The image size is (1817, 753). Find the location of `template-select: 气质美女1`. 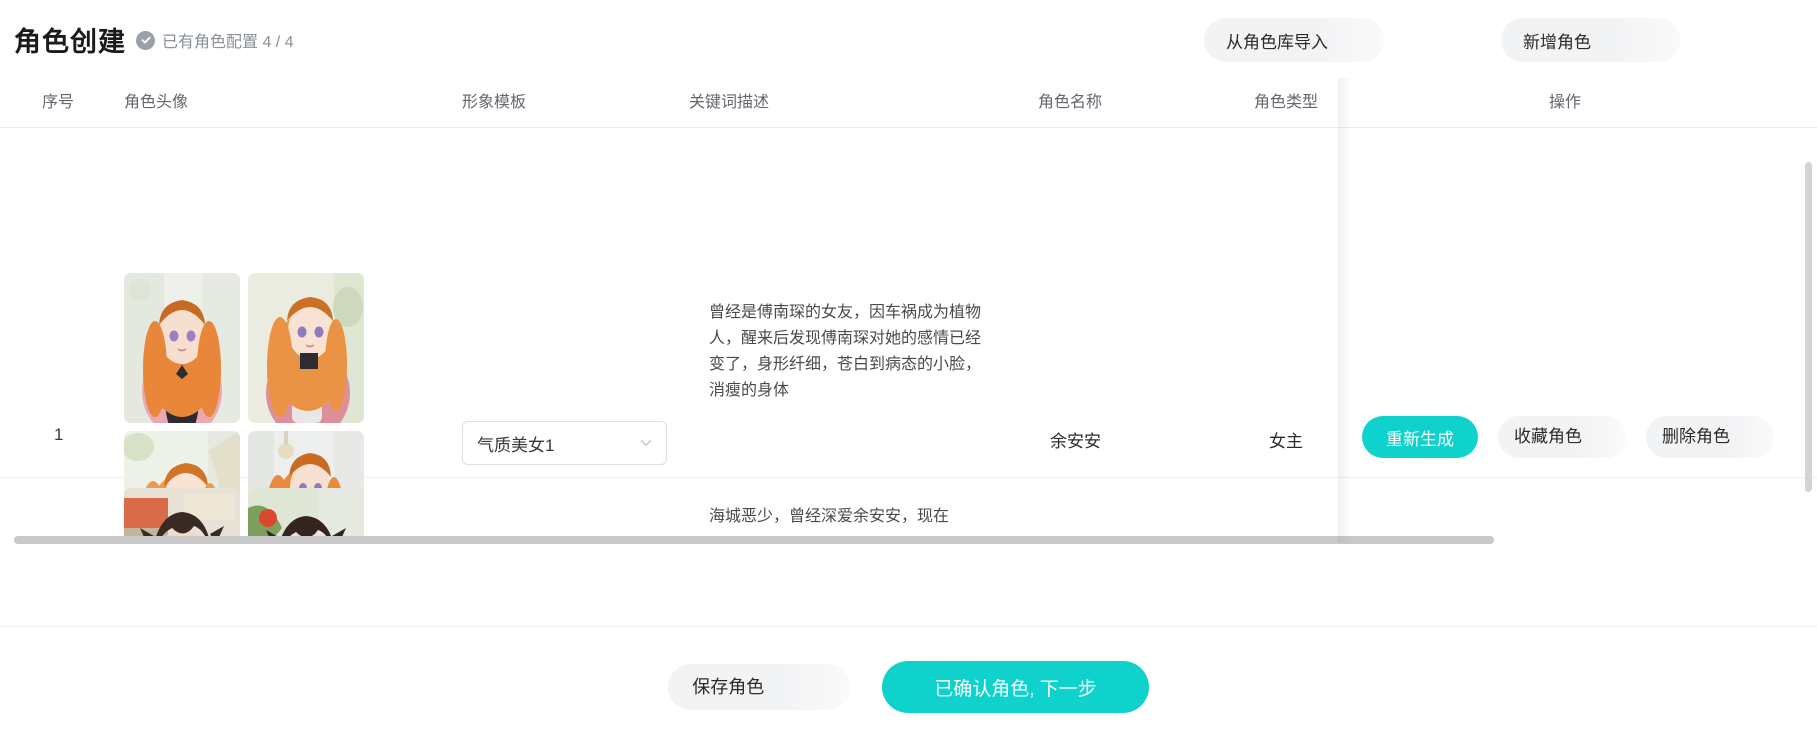

template-select: 气质美女1 is located at coordinates (564, 443).